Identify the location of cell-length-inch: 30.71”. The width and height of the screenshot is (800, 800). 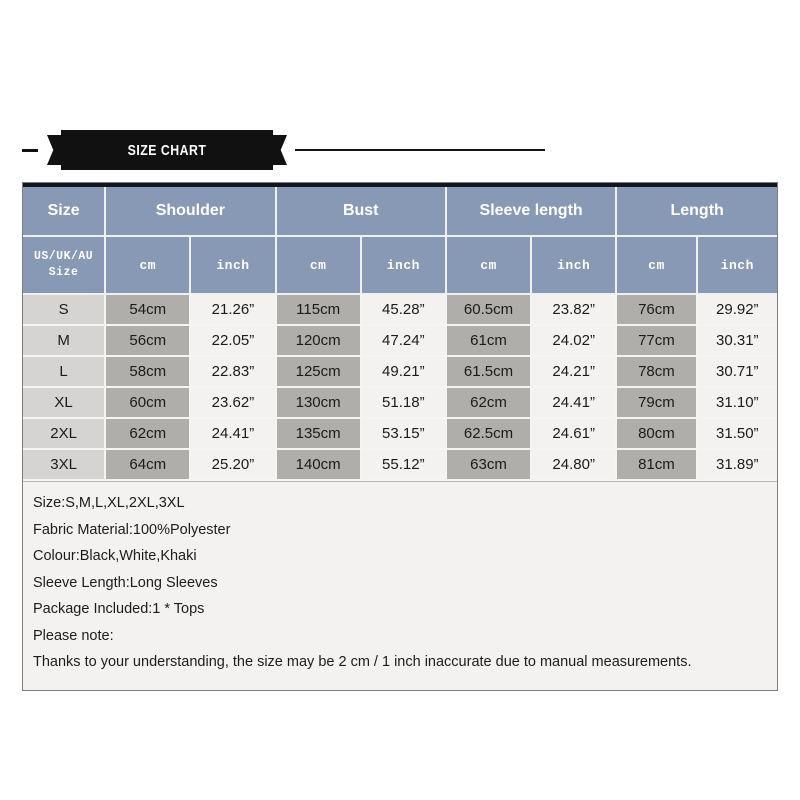
(736, 372).